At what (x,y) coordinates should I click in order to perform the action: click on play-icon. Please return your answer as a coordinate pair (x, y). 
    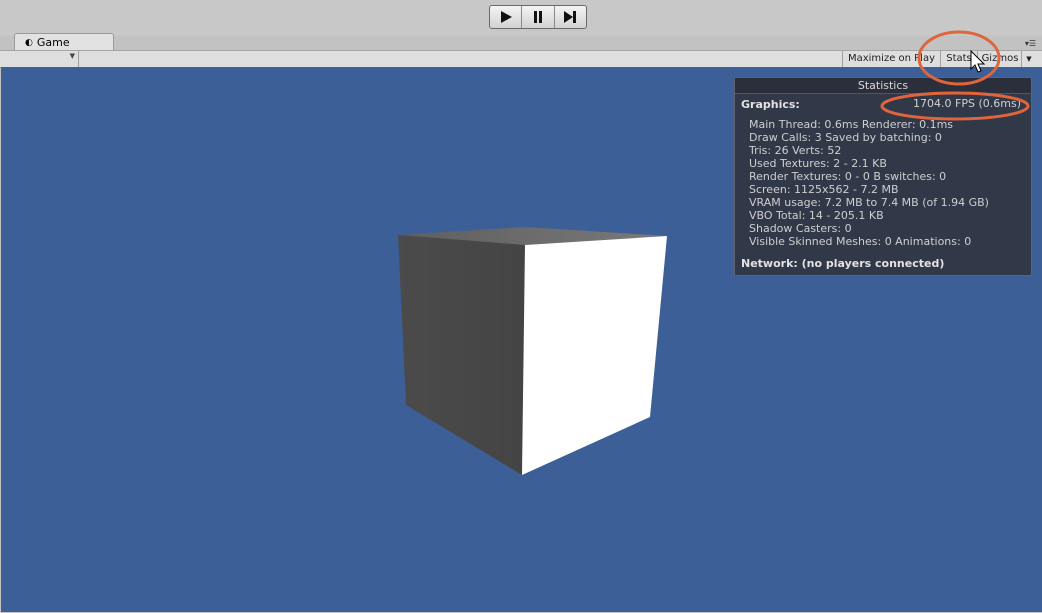
    Looking at the image, I should click on (506, 17).